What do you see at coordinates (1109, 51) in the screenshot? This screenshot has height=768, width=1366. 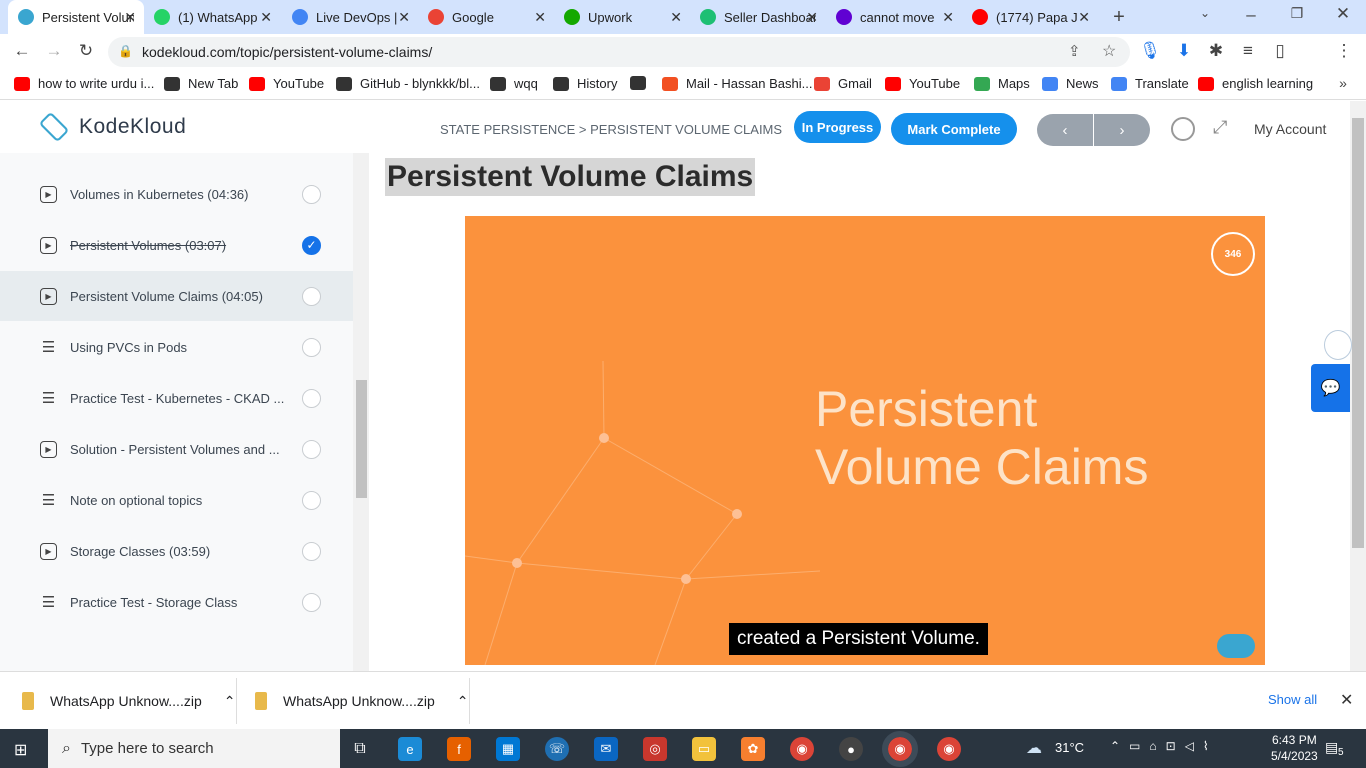 I see `bookmark-star-icon: ☆` at bounding box center [1109, 51].